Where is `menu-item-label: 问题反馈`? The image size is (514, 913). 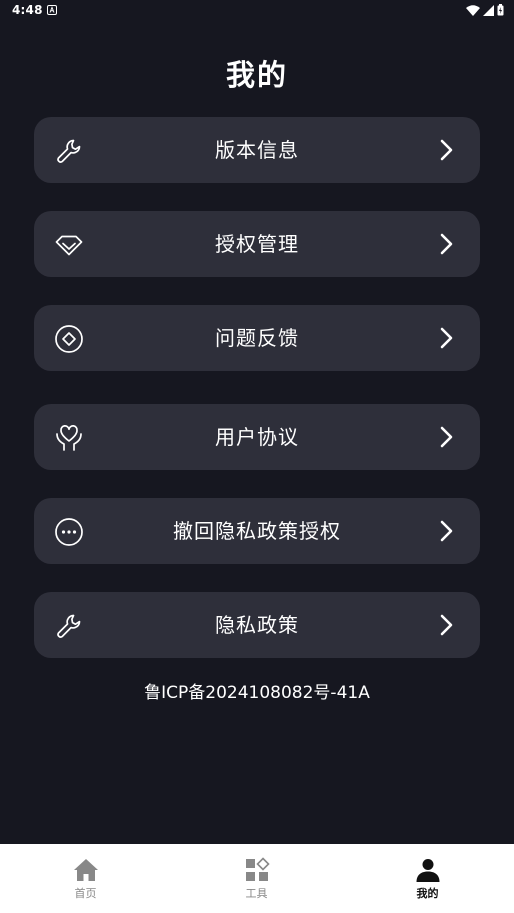 menu-item-label: 问题反馈 is located at coordinates (257, 338).